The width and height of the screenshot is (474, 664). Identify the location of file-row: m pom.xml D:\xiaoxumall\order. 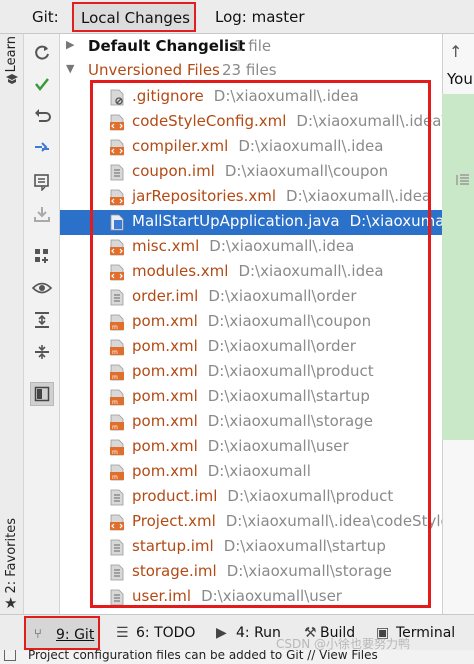
(251, 347).